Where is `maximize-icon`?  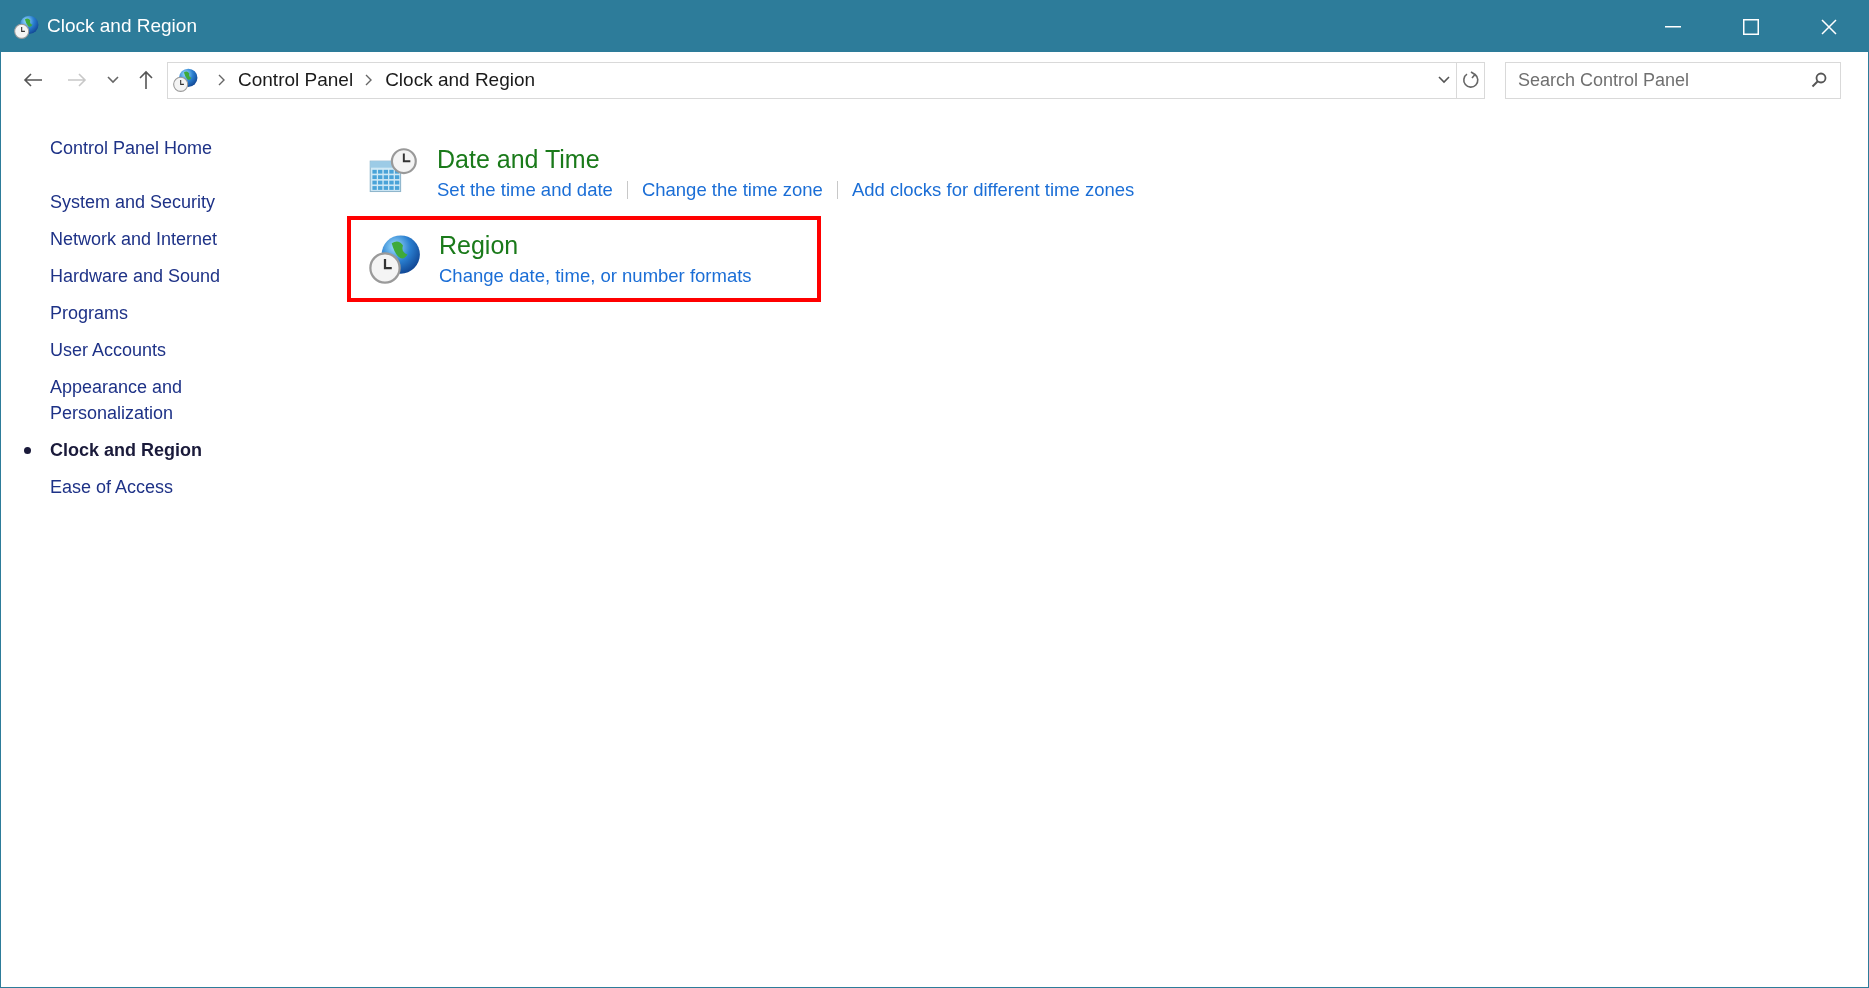
maximize-icon is located at coordinates (1751, 26).